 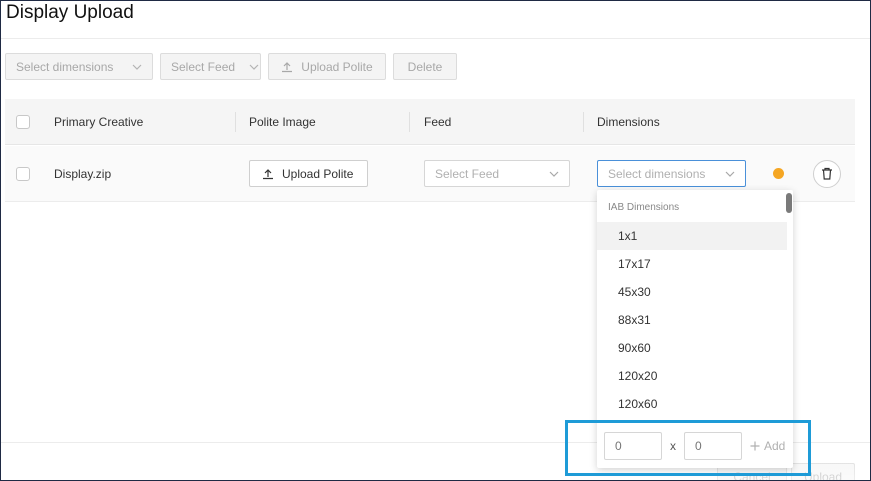 I want to click on header-feed: Feed, so click(x=438, y=121).